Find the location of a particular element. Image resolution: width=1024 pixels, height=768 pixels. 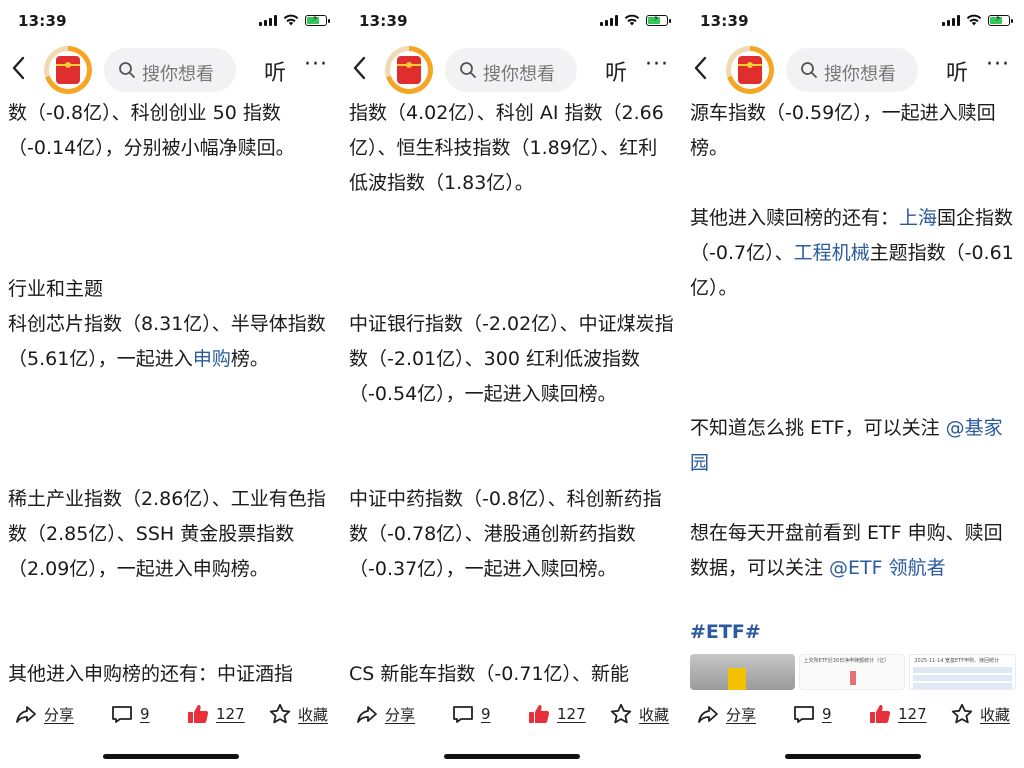

search-placeholder: 搜你想看 is located at coordinates (178, 74).